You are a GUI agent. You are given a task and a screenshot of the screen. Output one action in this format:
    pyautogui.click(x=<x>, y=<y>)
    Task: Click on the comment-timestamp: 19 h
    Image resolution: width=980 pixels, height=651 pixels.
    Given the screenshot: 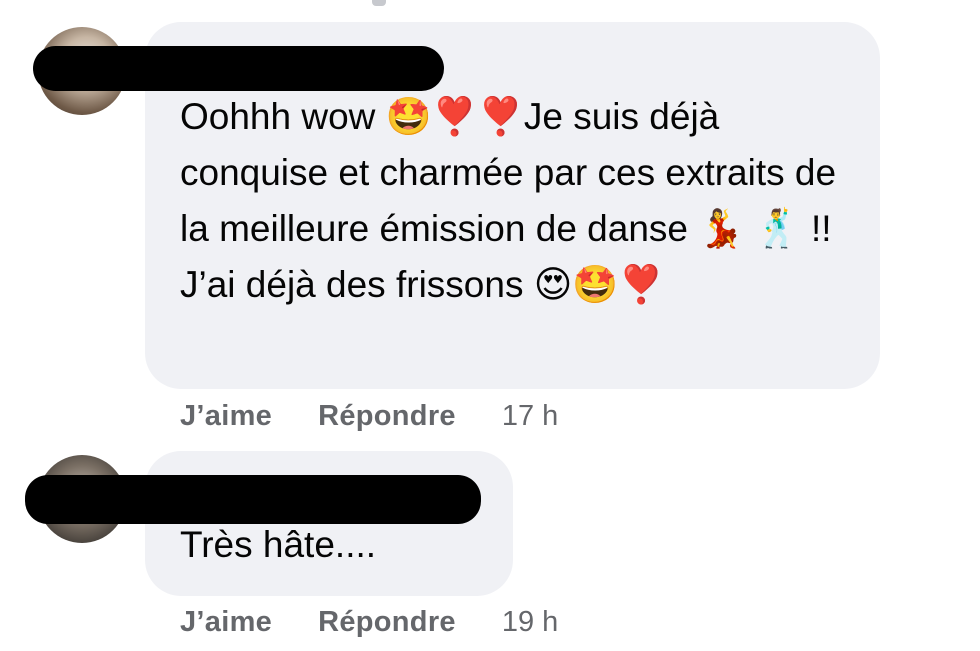 What is the action you would take?
    pyautogui.click(x=530, y=622)
    